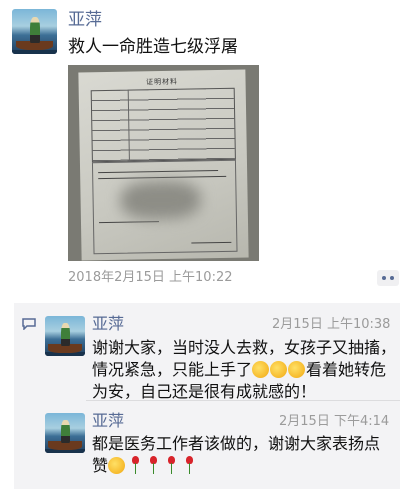  Describe the element at coordinates (334, 421) in the screenshot. I see `comment-time: 2月15日 下午4:14` at that location.